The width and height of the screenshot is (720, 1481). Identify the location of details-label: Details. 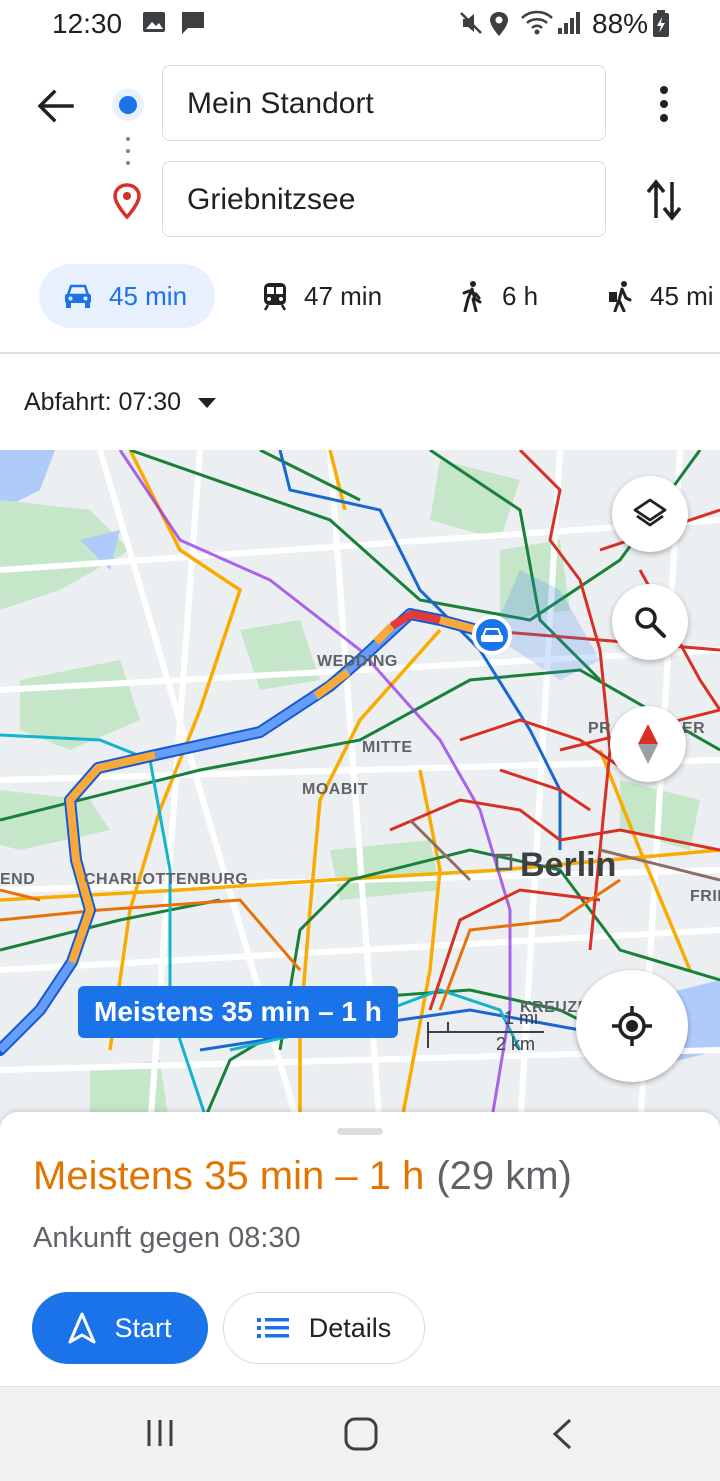
(350, 1327).